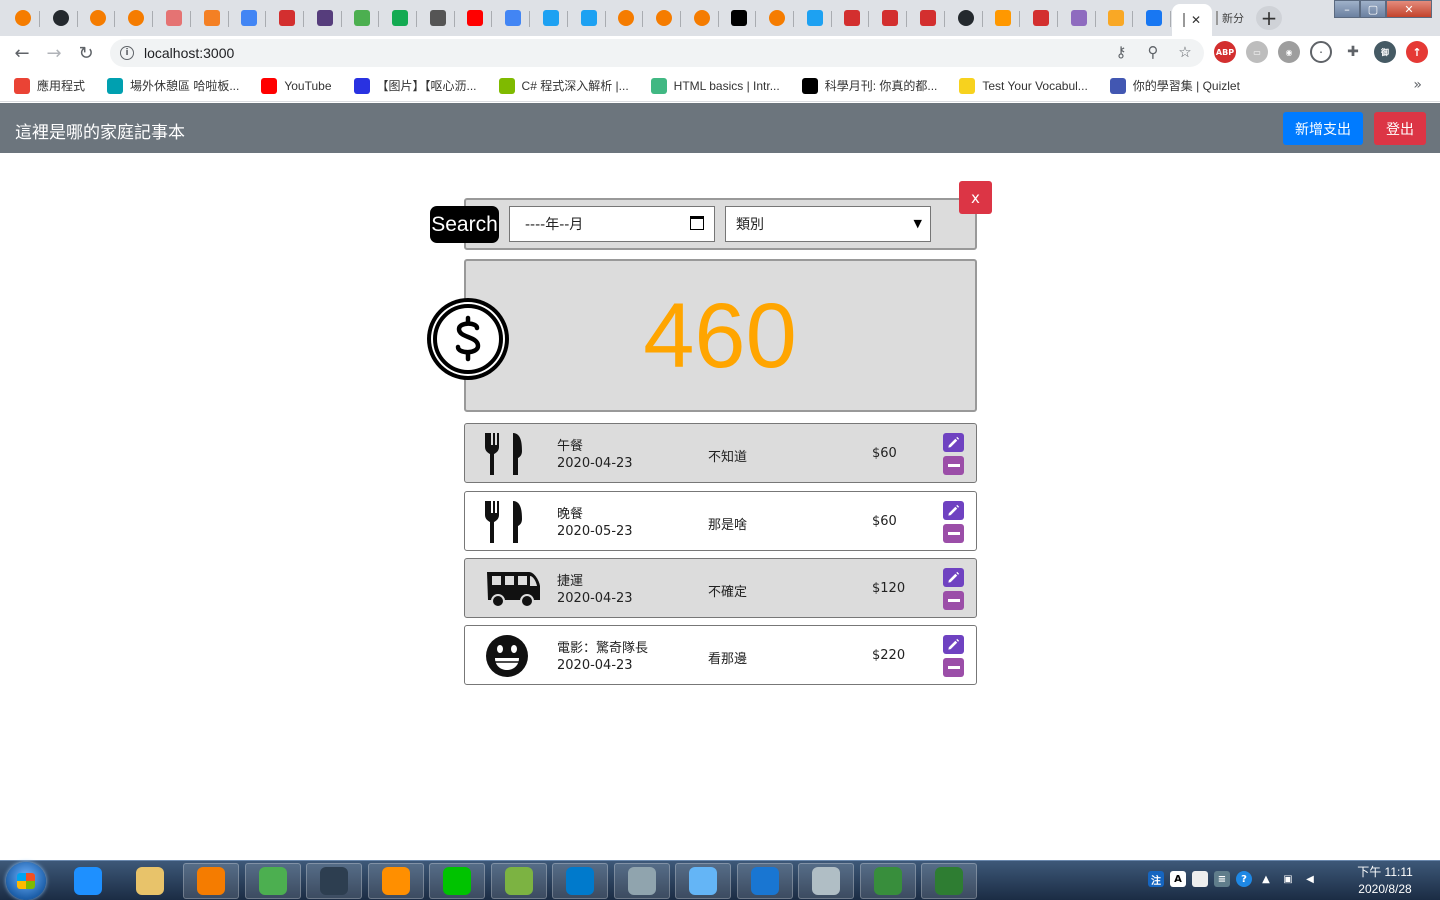 Image resolution: width=1440 pixels, height=900 pixels. I want to click on back-arrow-icon: ←, so click(22, 53).